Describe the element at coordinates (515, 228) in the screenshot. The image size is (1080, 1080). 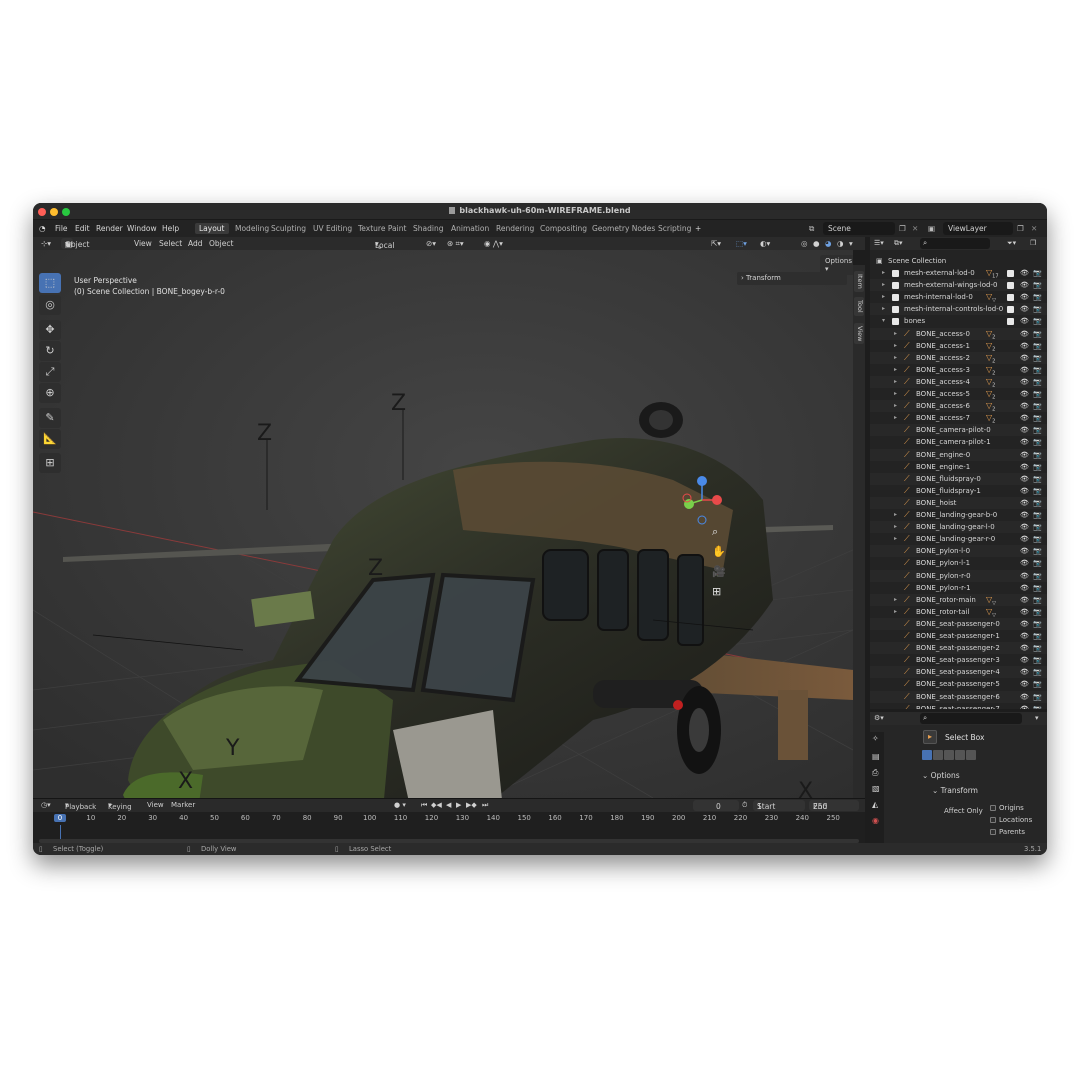
I see `tab-rendering: Rendering` at that location.